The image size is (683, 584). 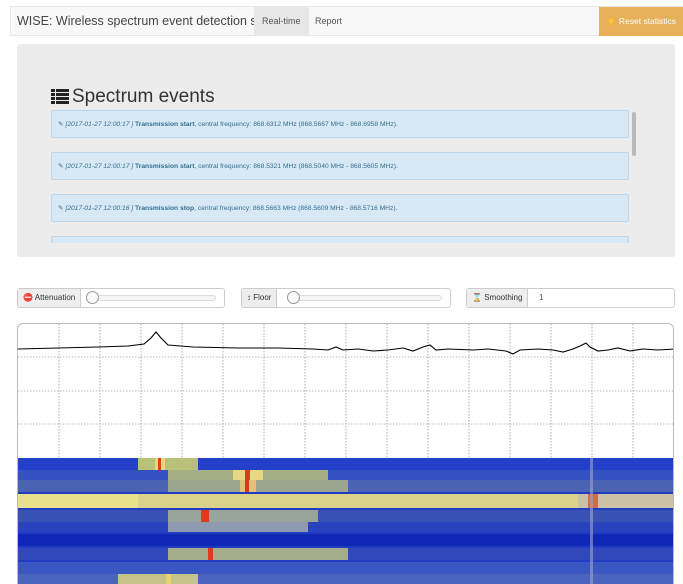 What do you see at coordinates (152, 298) in the screenshot?
I see `attenuation-slider` at bounding box center [152, 298].